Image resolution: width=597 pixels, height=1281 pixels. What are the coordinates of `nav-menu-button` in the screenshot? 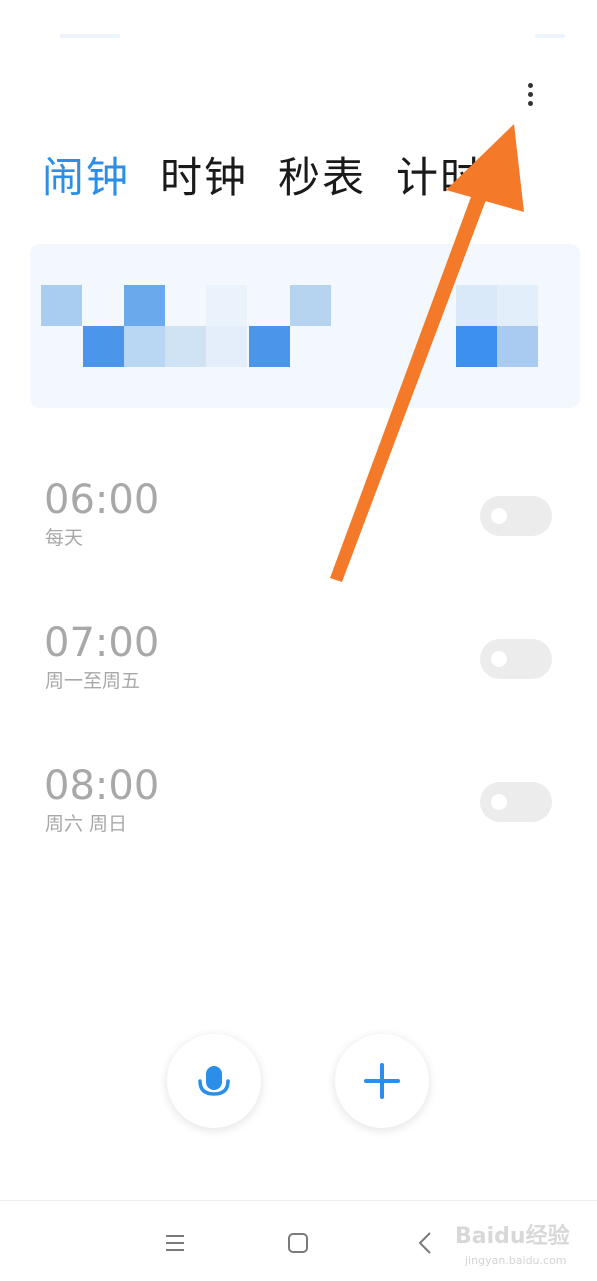 It's located at (175, 1243).